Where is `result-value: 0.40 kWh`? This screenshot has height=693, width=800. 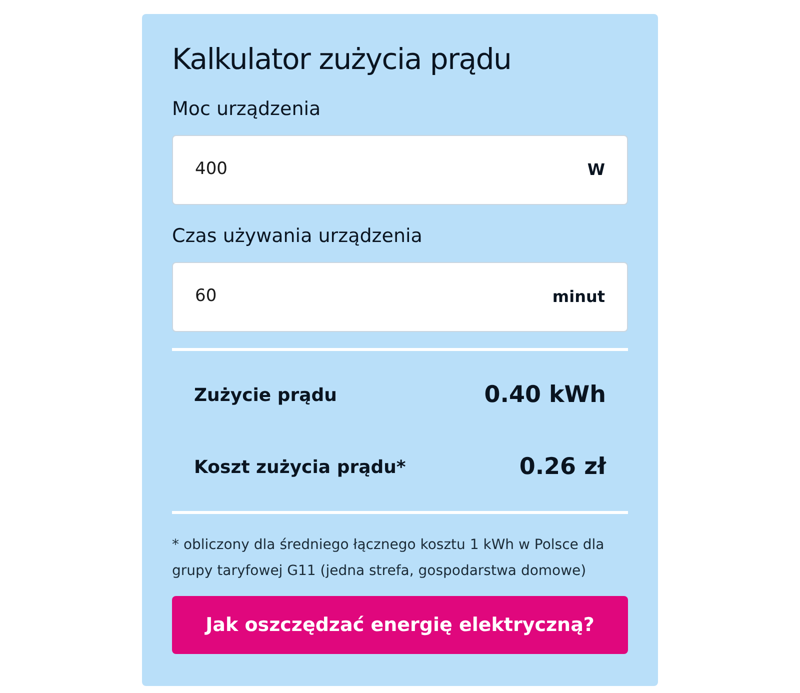 result-value: 0.40 kWh is located at coordinates (545, 395).